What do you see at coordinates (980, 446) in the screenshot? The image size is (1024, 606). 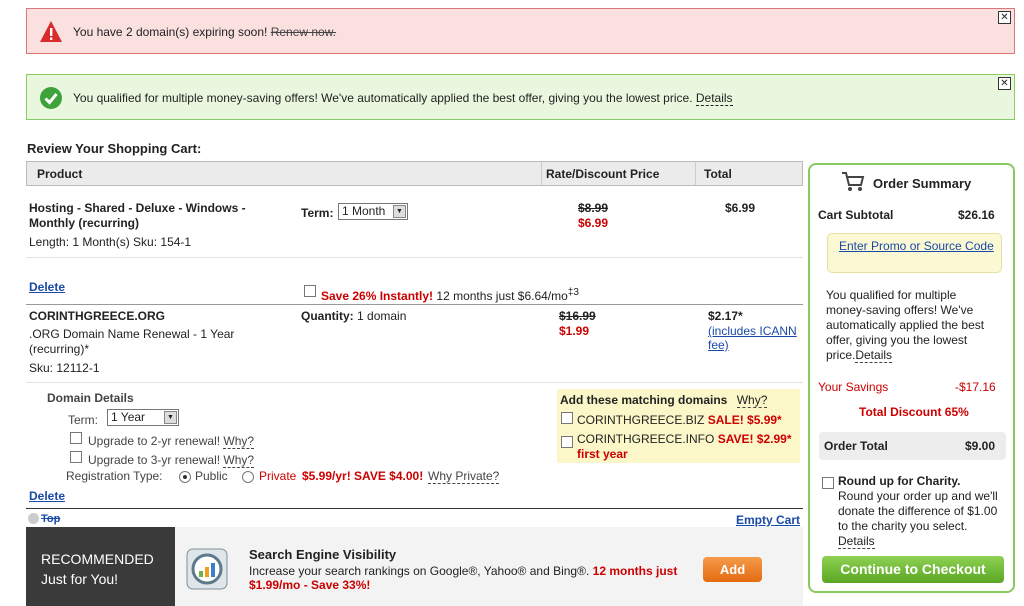 I see `order-total-value: $9.00` at bounding box center [980, 446].